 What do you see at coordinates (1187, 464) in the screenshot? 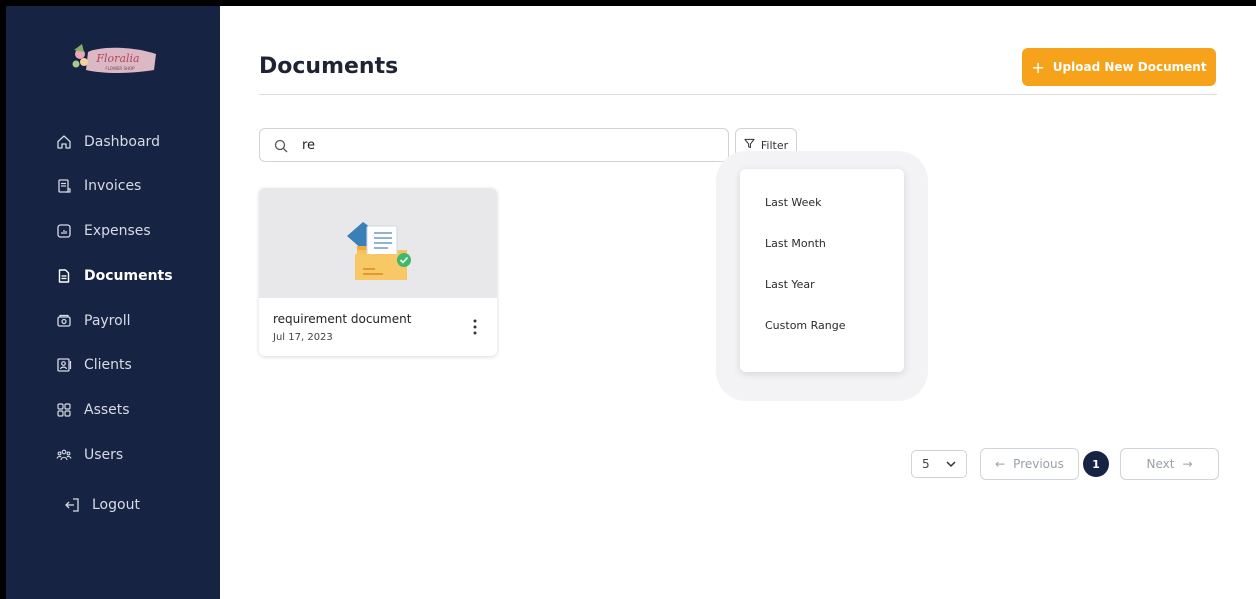
I see `arrow-right-icon: →` at bounding box center [1187, 464].